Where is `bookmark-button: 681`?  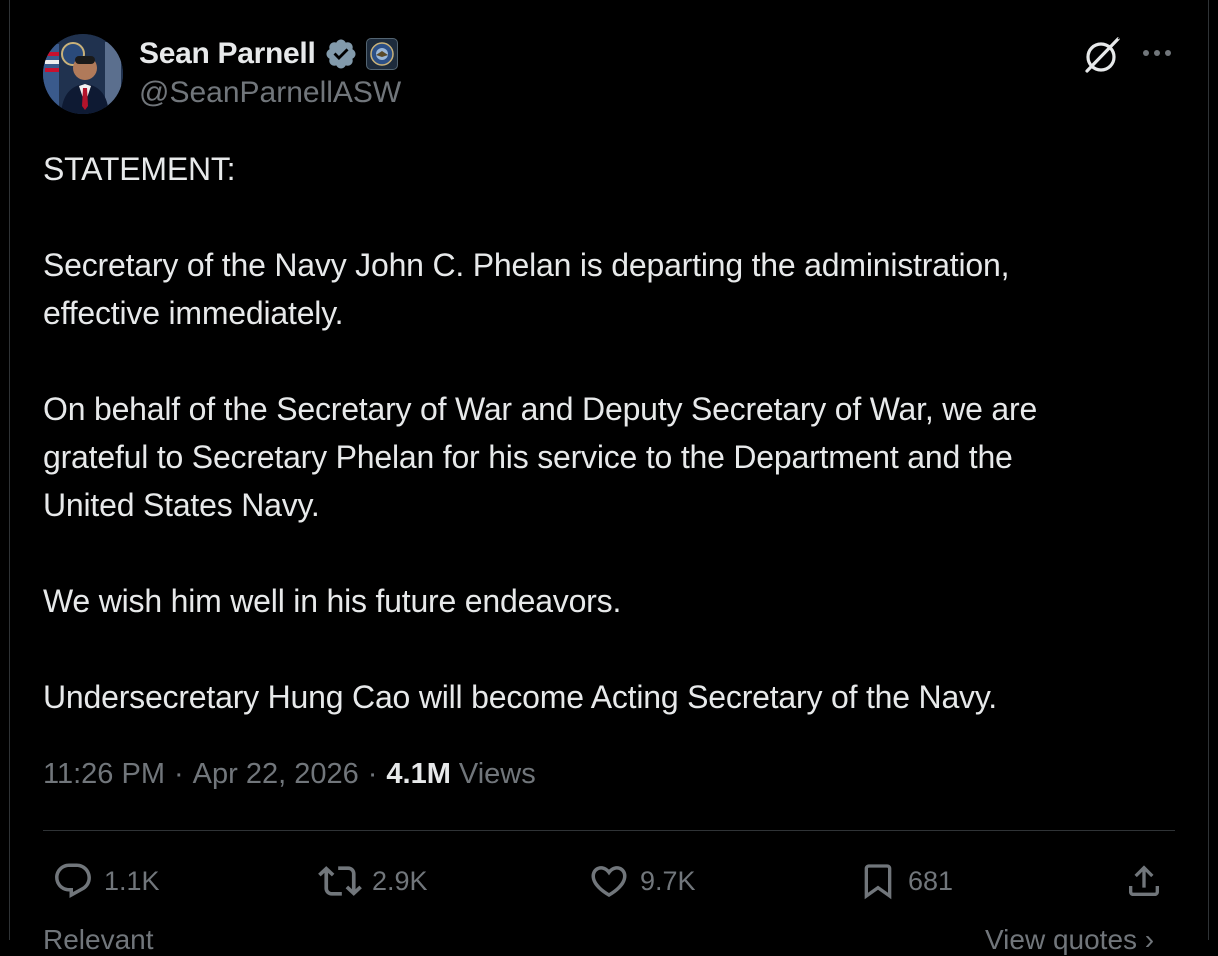 bookmark-button: 681 is located at coordinates (905, 881).